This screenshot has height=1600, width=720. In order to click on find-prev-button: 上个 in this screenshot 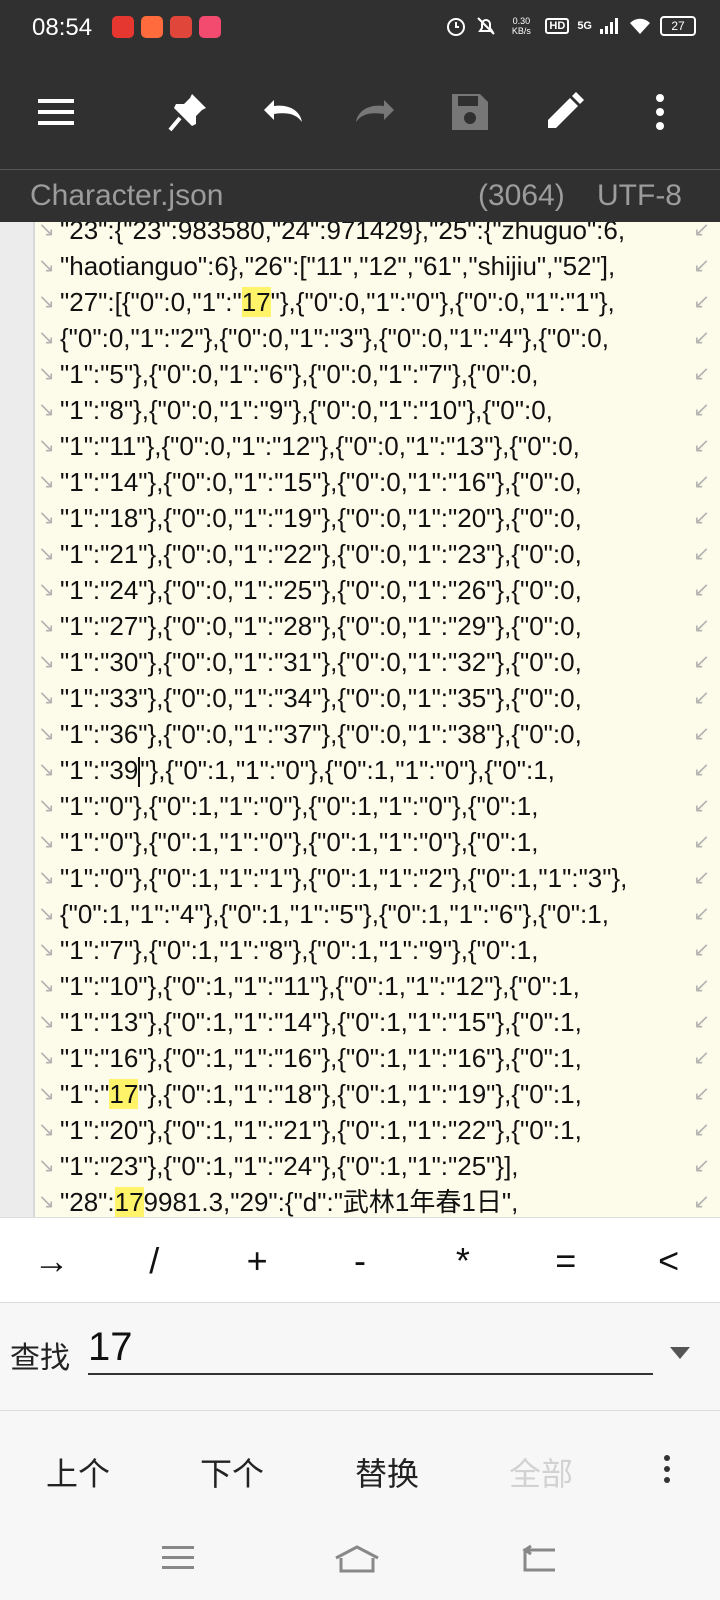, I will do `click(78, 1472)`.